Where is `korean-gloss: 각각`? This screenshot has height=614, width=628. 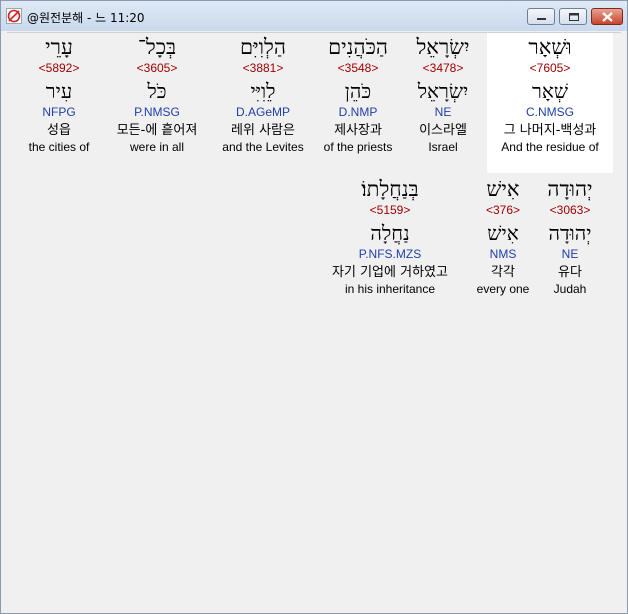 korean-gloss: 각각 is located at coordinates (503, 272).